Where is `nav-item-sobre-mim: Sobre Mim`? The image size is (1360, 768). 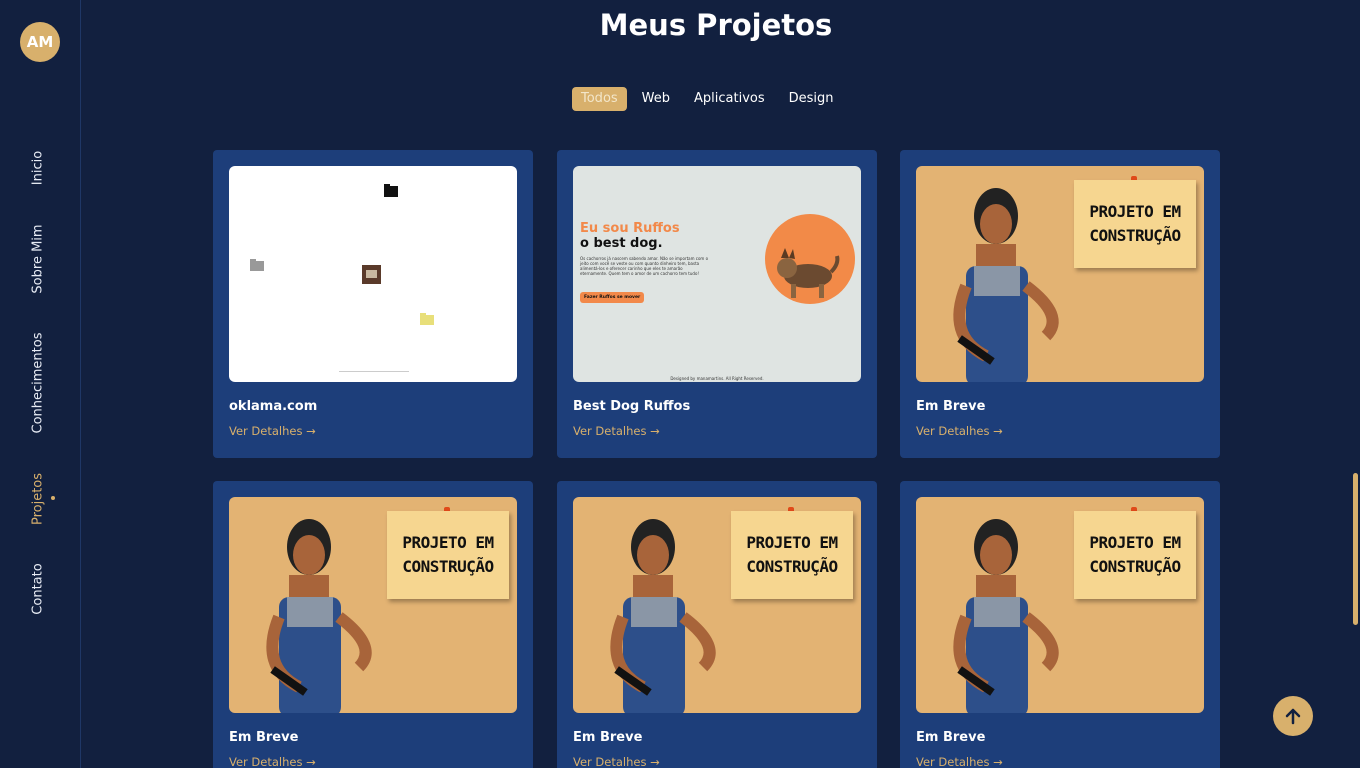
nav-item-sobre-mim: Sobre Mim is located at coordinates (38, 258).